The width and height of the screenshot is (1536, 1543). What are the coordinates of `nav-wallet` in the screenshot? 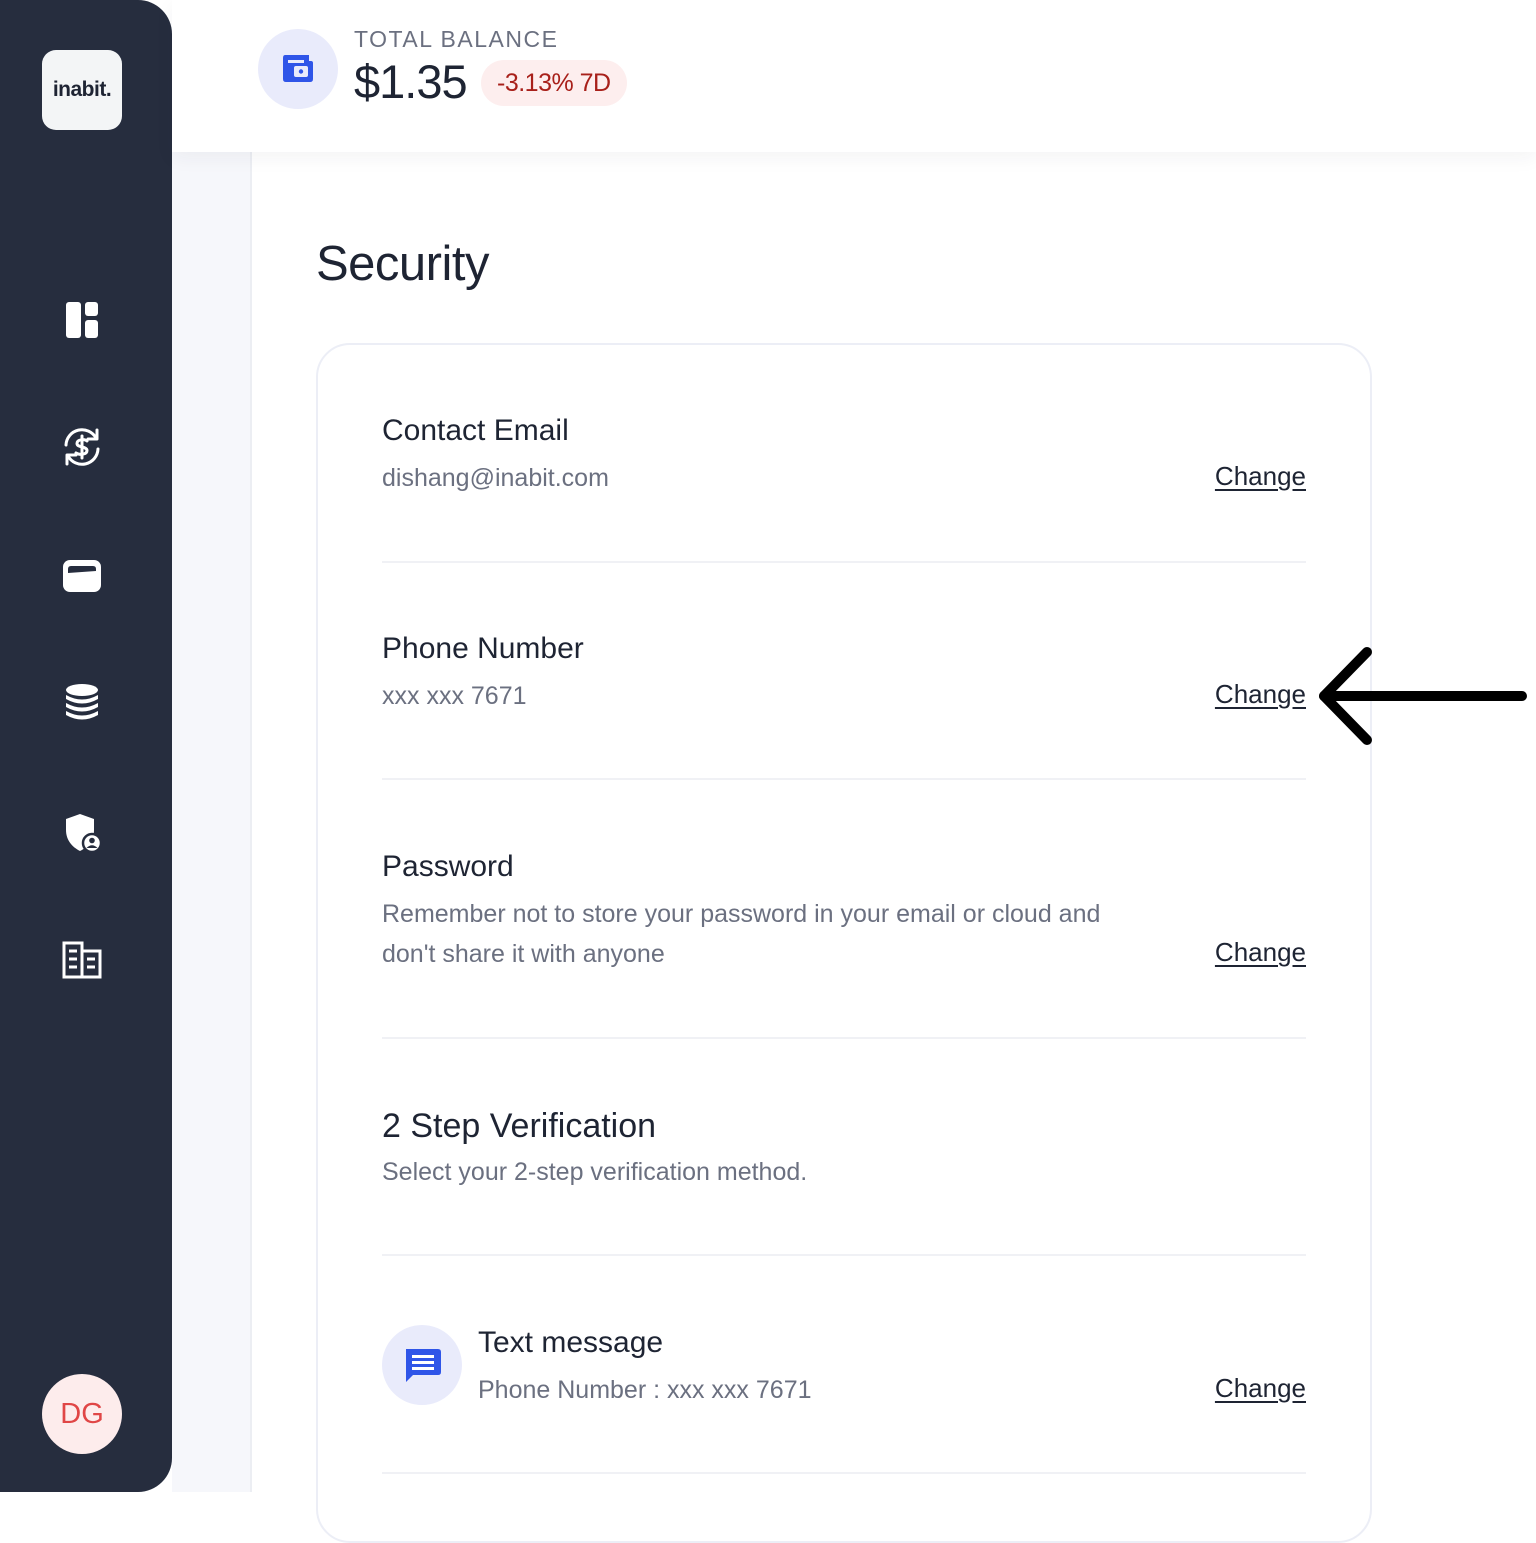 It's located at (82, 576).